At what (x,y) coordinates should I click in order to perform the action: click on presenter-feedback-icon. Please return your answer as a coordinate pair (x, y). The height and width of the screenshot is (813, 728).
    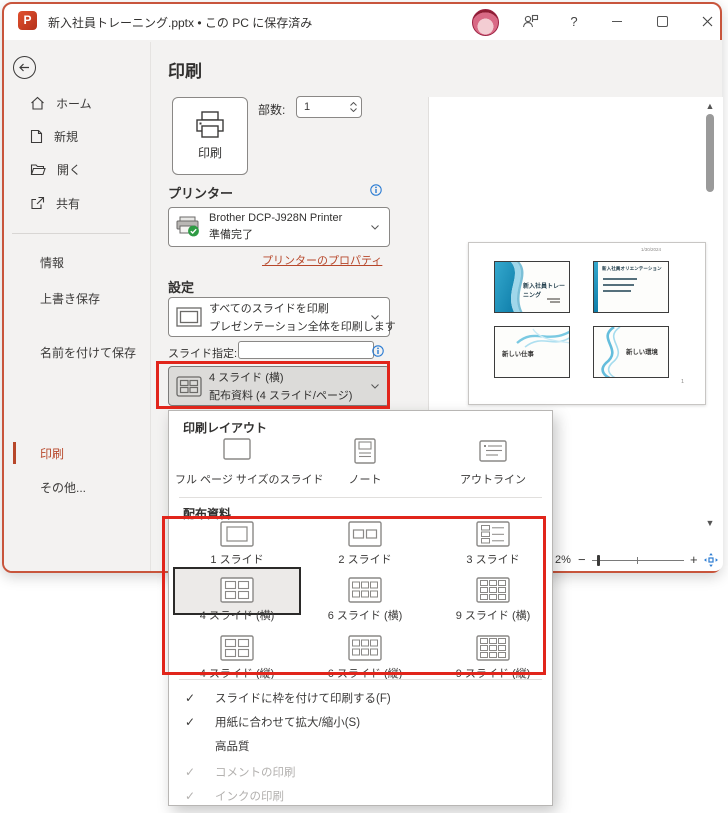
    Looking at the image, I should click on (530, 21).